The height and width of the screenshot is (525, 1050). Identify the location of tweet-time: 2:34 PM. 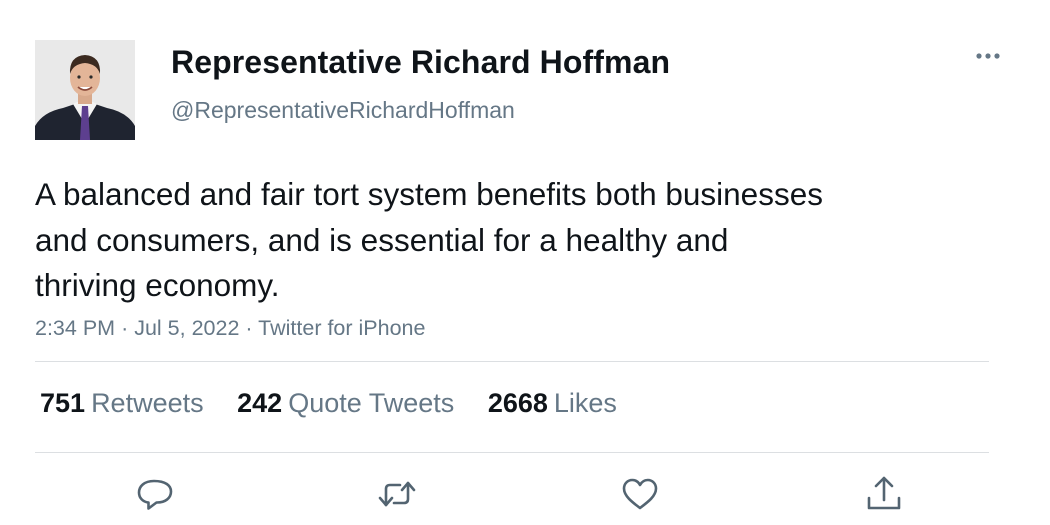
(75, 328).